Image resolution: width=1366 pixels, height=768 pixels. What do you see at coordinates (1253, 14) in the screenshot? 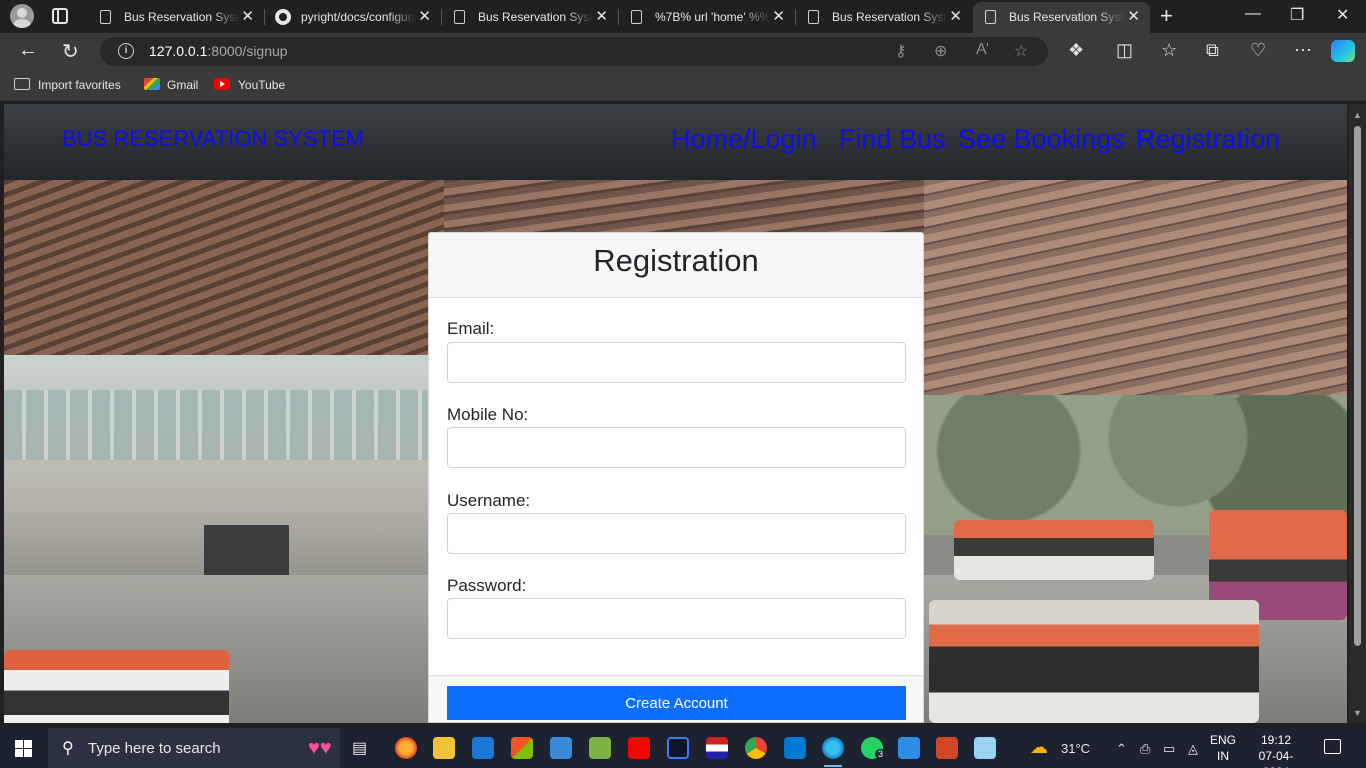
I see `minimize-icon: —` at bounding box center [1253, 14].